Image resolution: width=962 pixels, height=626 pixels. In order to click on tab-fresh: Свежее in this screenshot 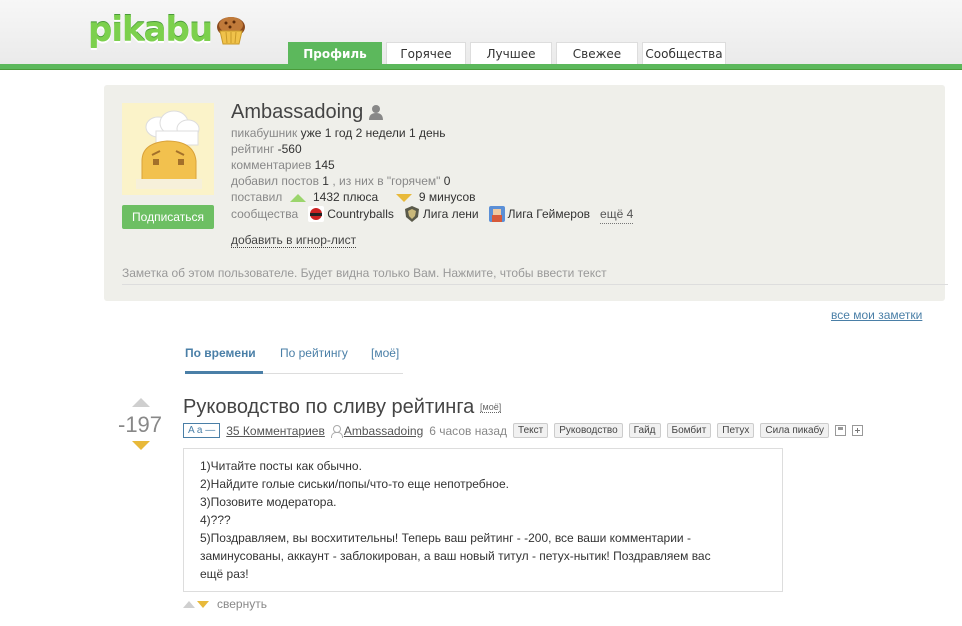, I will do `click(597, 53)`.